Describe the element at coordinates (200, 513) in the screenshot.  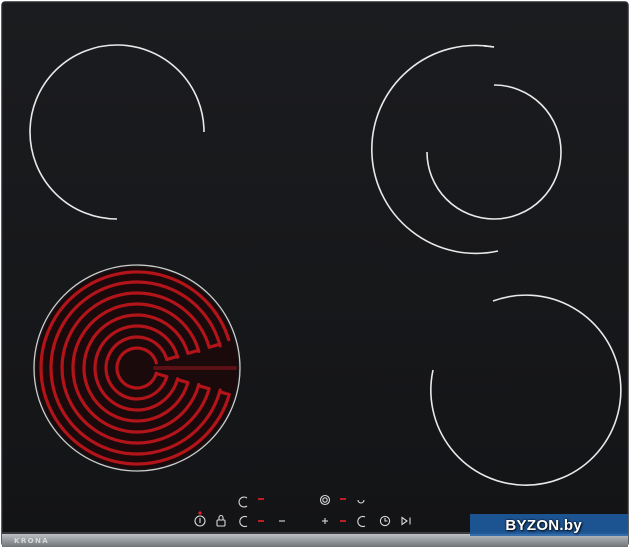
I see `power-indicator-led` at that location.